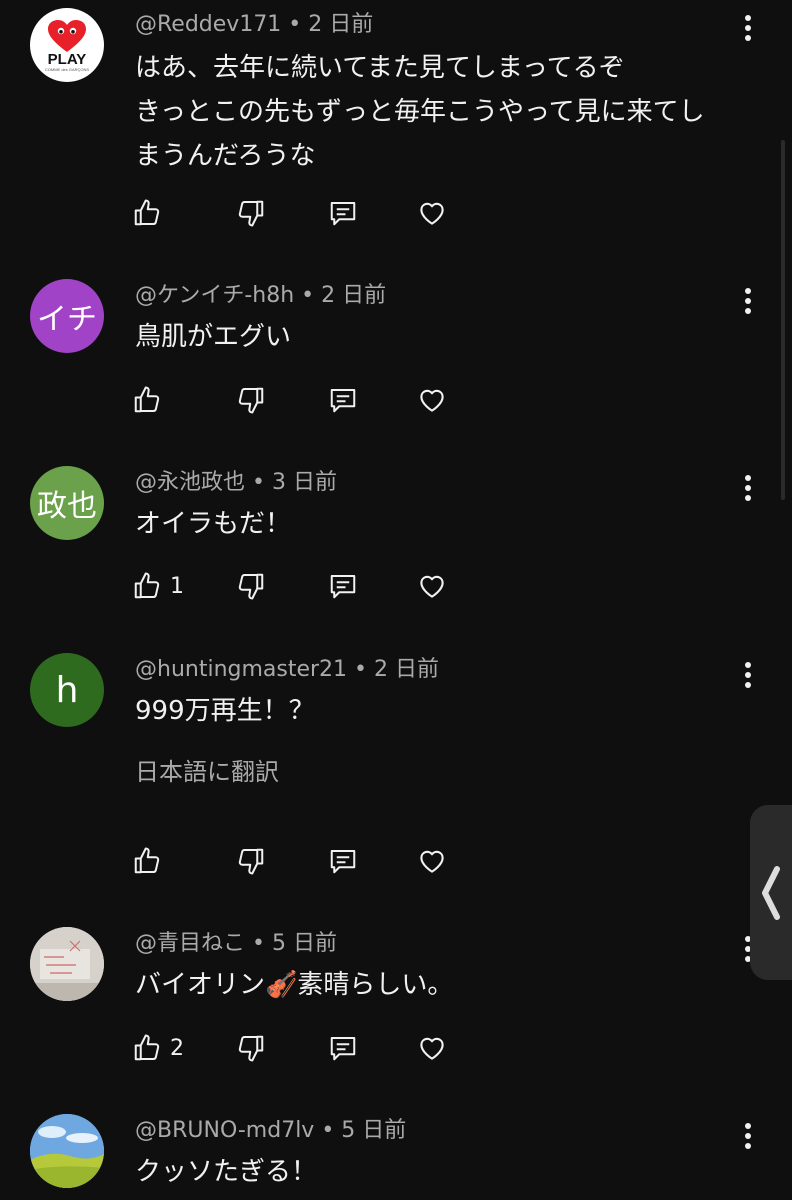 The width and height of the screenshot is (792, 1200). I want to click on comment-text: 鳥肌がエグい, so click(440, 337).